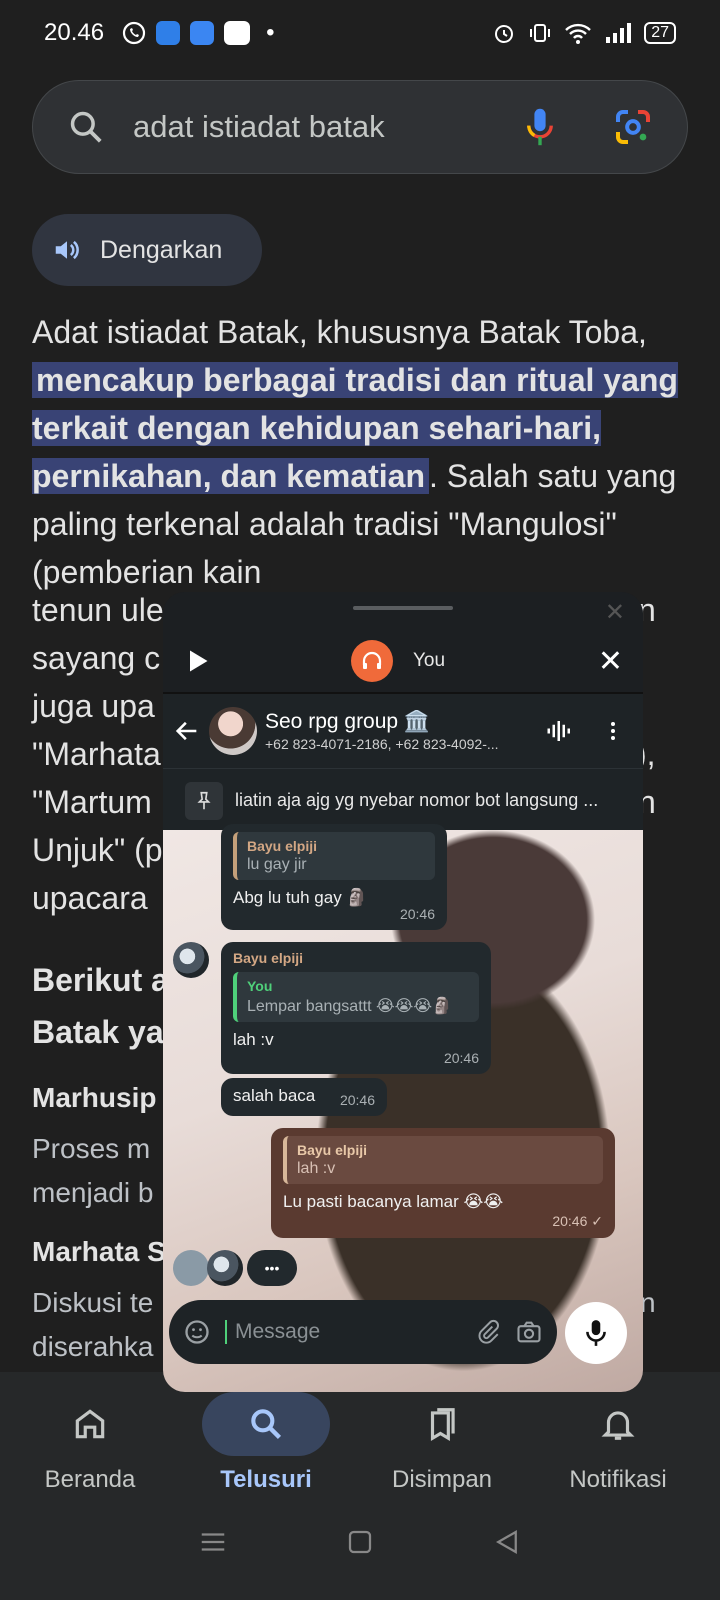  What do you see at coordinates (403, 608) in the screenshot?
I see `drag-handle` at bounding box center [403, 608].